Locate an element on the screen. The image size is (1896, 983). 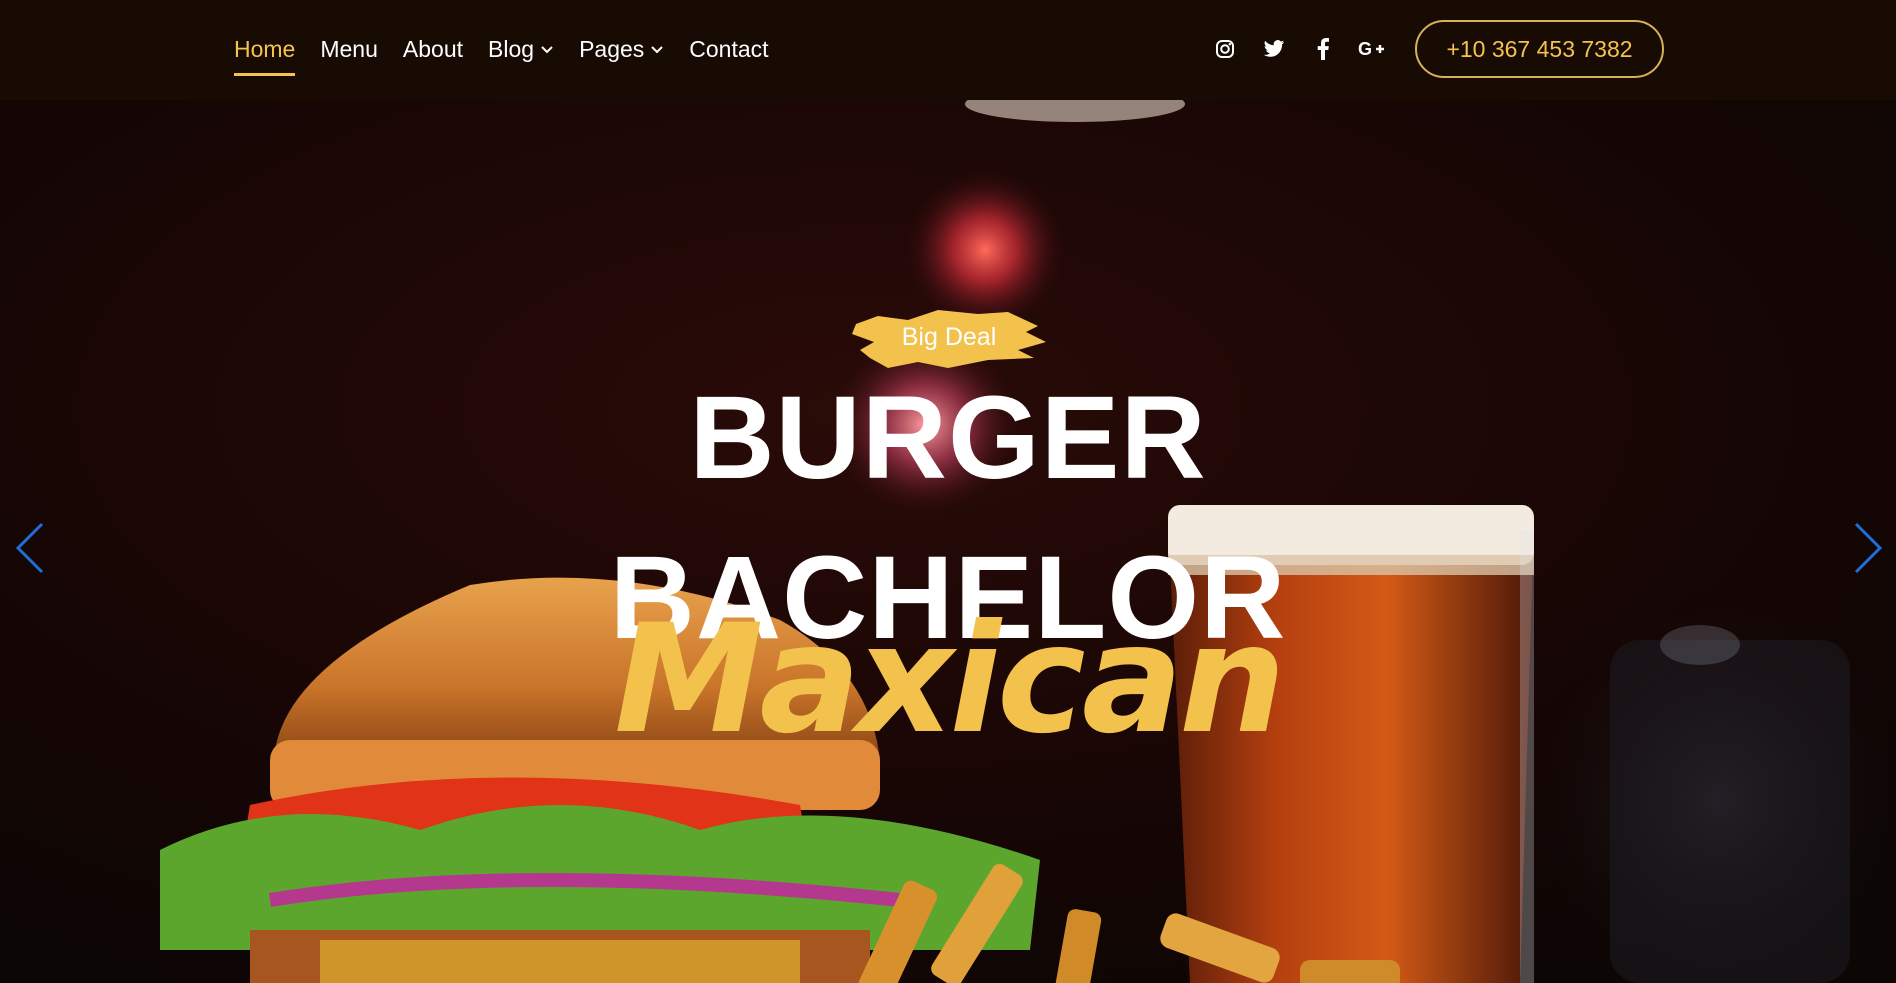
google-plus-icon: G is located at coordinates (1372, 49).